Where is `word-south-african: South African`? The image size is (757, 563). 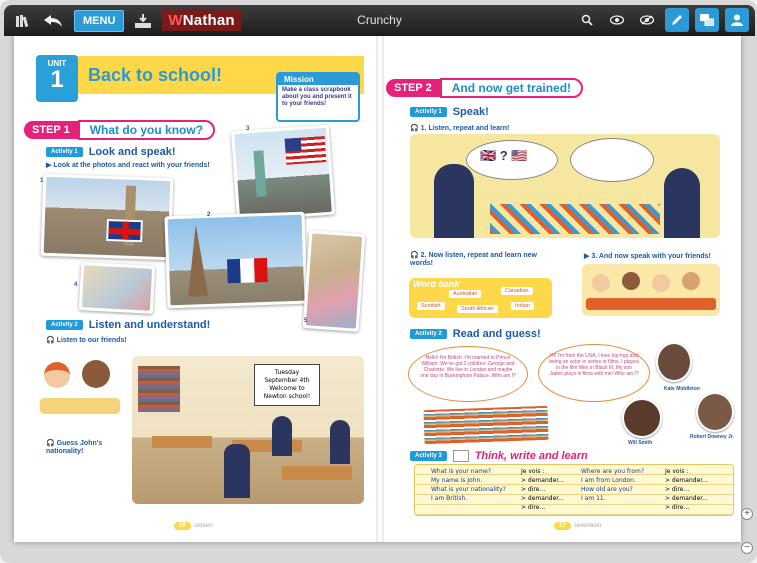
word-south-african: South African is located at coordinates (477, 309).